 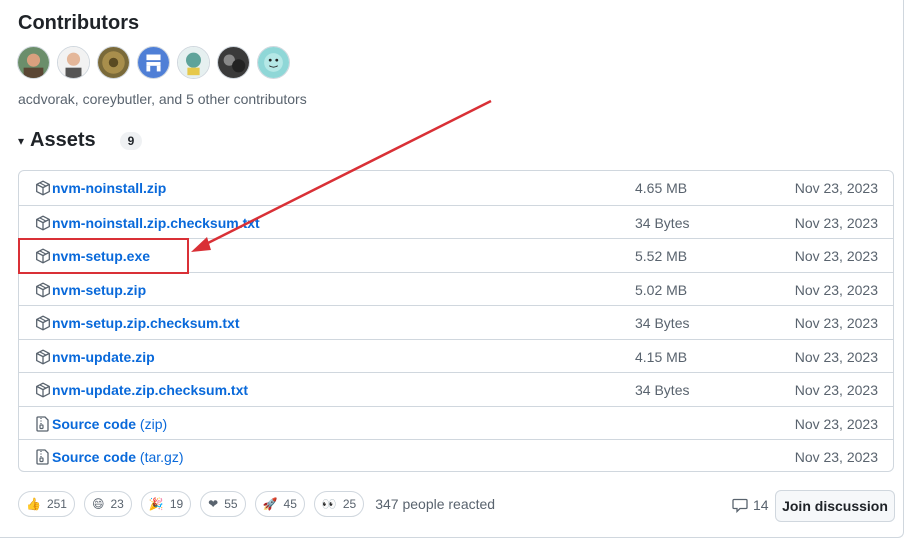 I want to click on asset-name: nvm-noinstall.zip.checksum.txt, so click(x=156, y=222).